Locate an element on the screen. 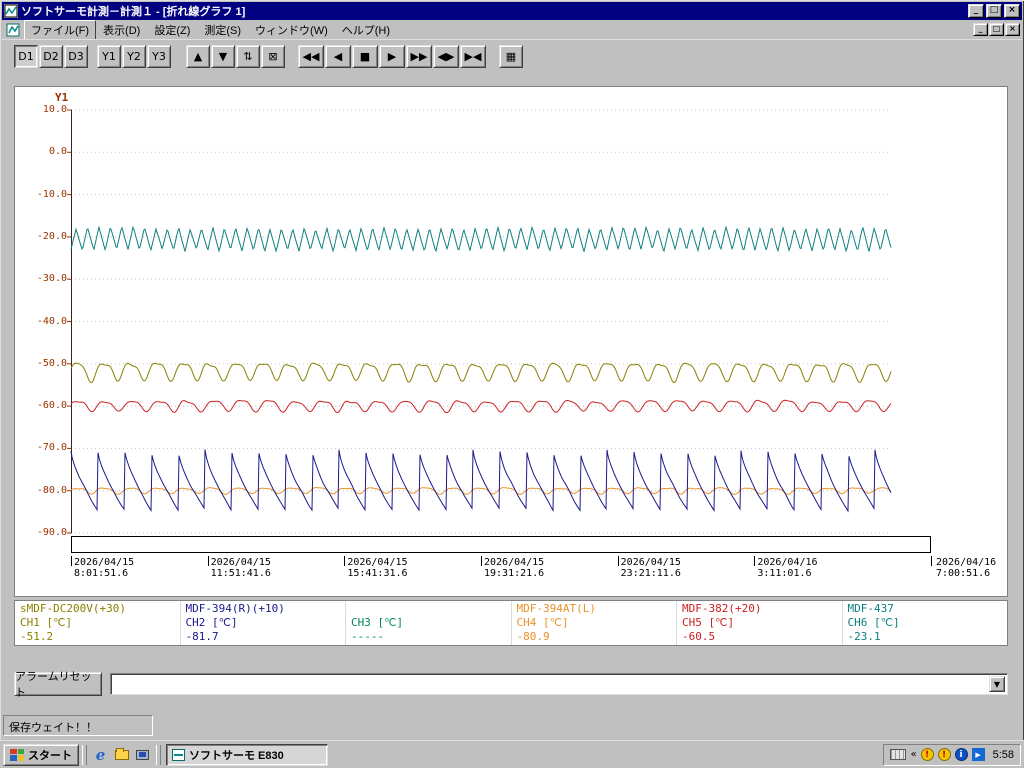 The image size is (1024, 768). minimize-button: _ is located at coordinates (976, 11).